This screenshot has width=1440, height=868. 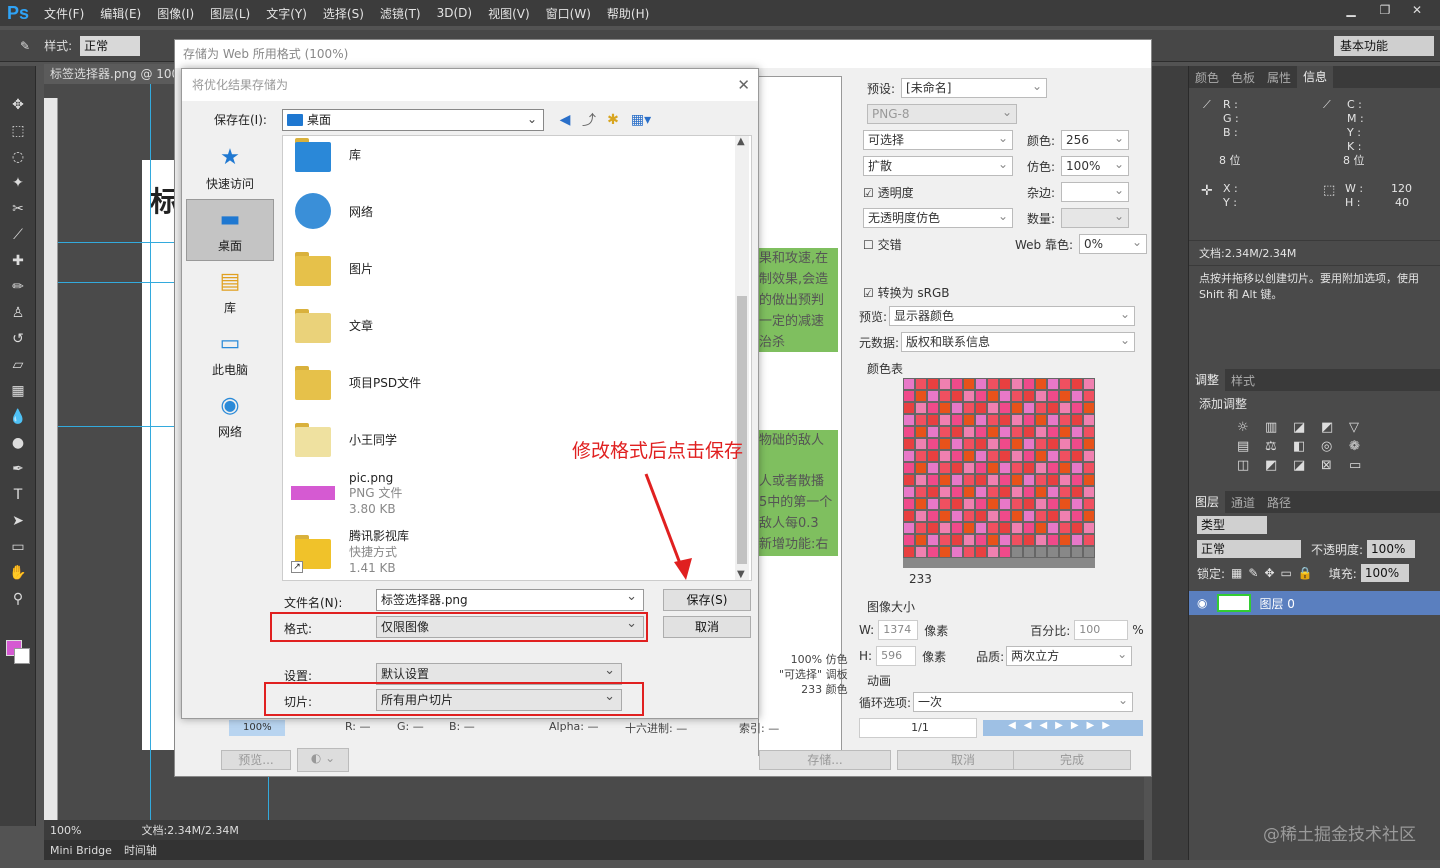 What do you see at coordinates (18, 391) in the screenshot?
I see `gradient-tool-icon: ▦` at bounding box center [18, 391].